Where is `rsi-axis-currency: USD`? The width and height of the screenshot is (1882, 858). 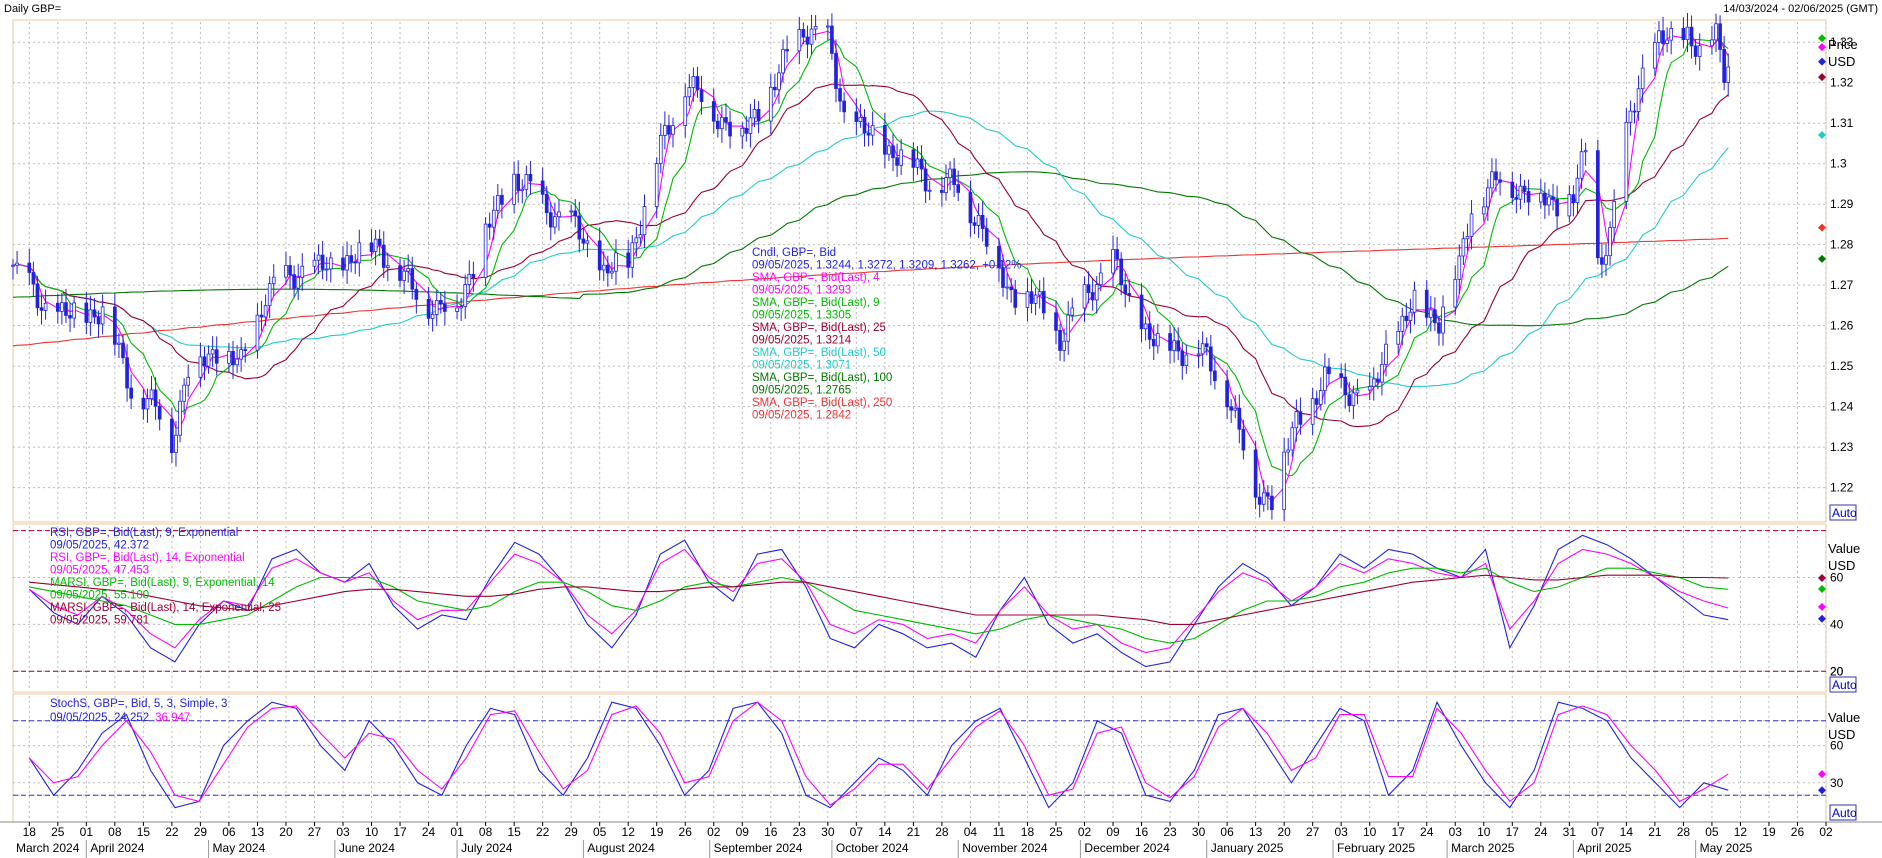
rsi-axis-currency: USD is located at coordinates (1841, 565).